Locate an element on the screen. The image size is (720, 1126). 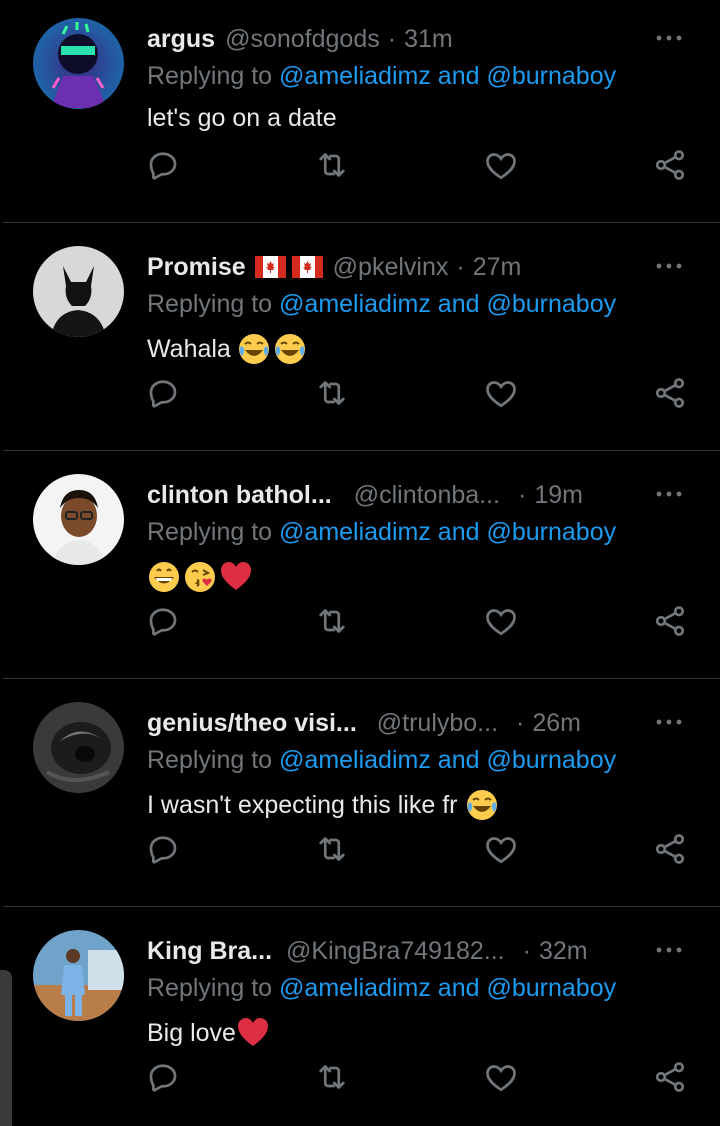
tweet-text: Big love is located at coordinates (208, 1033).